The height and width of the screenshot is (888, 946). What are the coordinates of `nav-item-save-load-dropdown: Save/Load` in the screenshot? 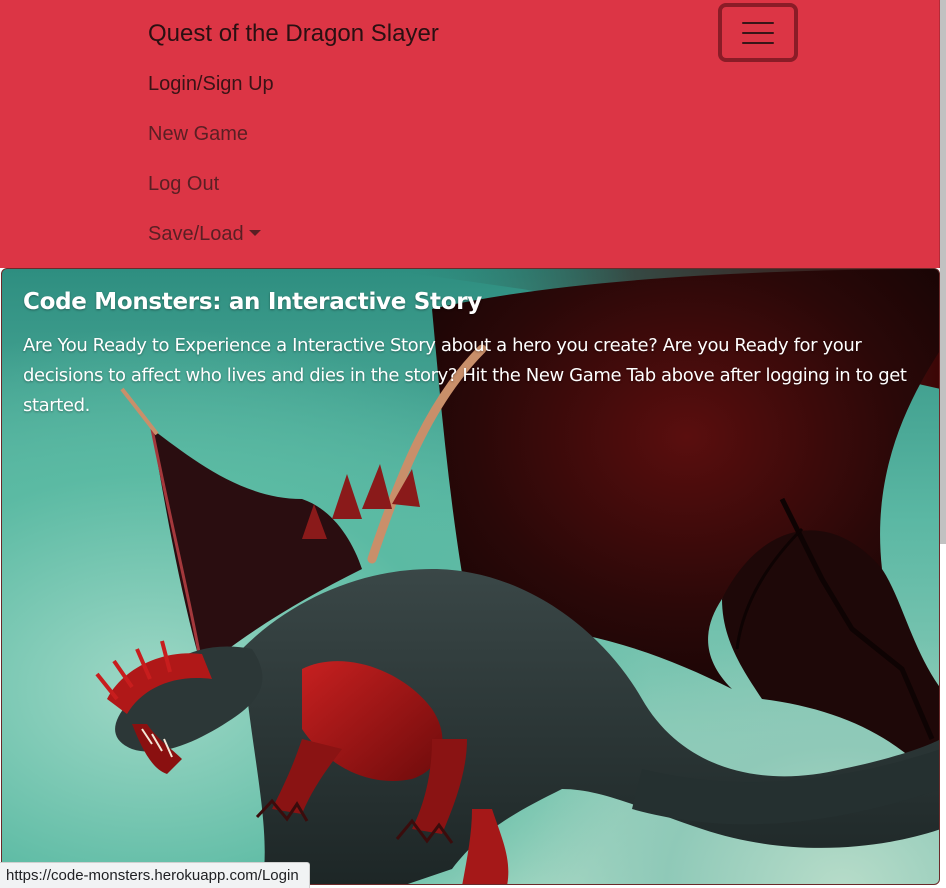 It's located at (211, 243).